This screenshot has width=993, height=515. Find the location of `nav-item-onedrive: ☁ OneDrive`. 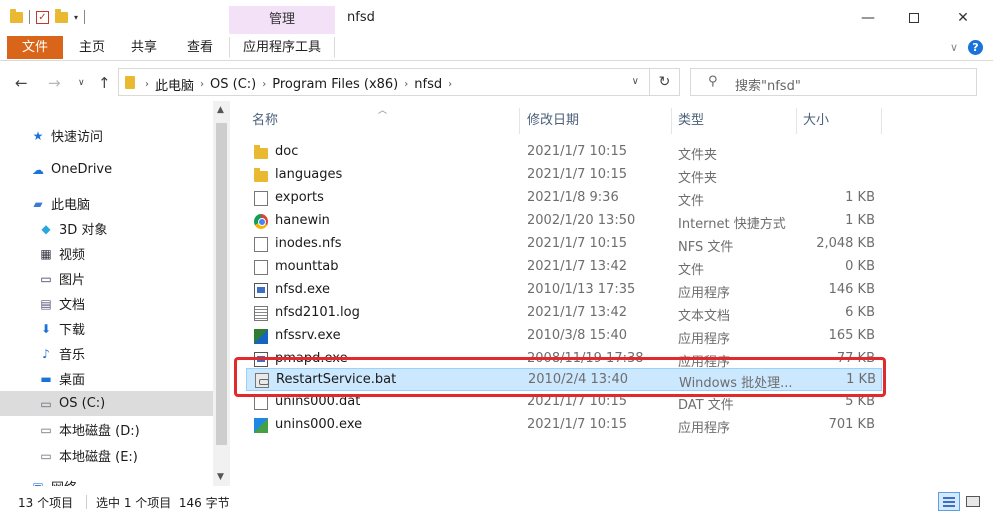

nav-item-onedrive: ☁ OneDrive is located at coordinates (121, 169).